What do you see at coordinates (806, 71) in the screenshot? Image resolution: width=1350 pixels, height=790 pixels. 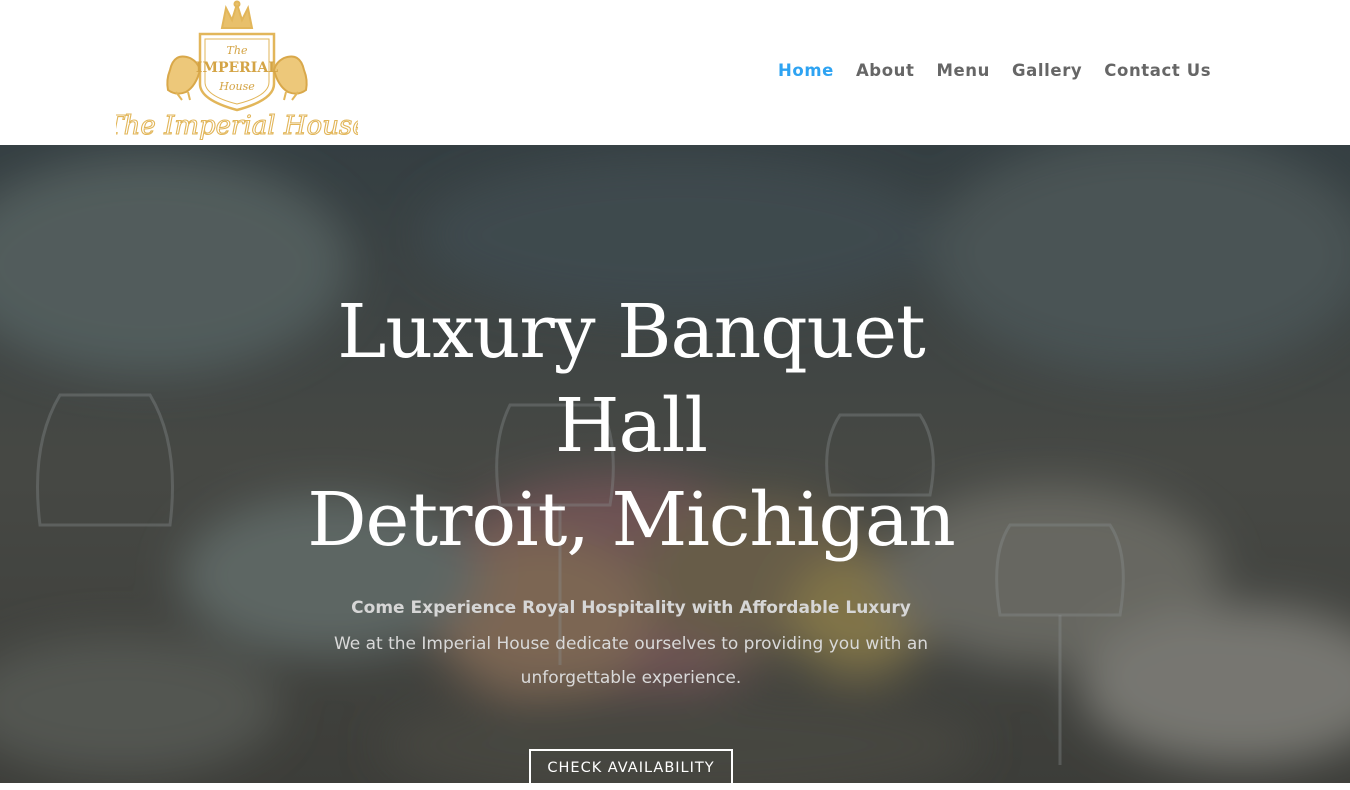 I see `nav-item-home: Home` at bounding box center [806, 71].